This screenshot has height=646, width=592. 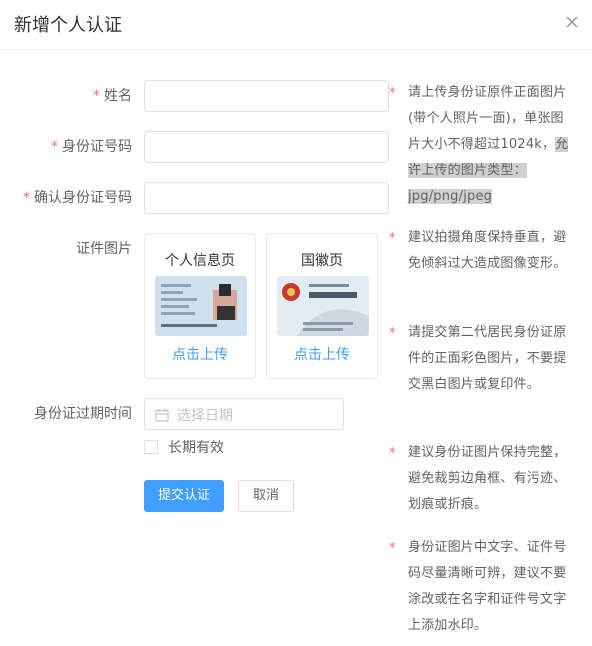 What do you see at coordinates (487, 358) in the screenshot?
I see `tip-3: 请提交第二代居民身份证原件的正面彩色图片，不要提交黑白图片或复印件。` at bounding box center [487, 358].